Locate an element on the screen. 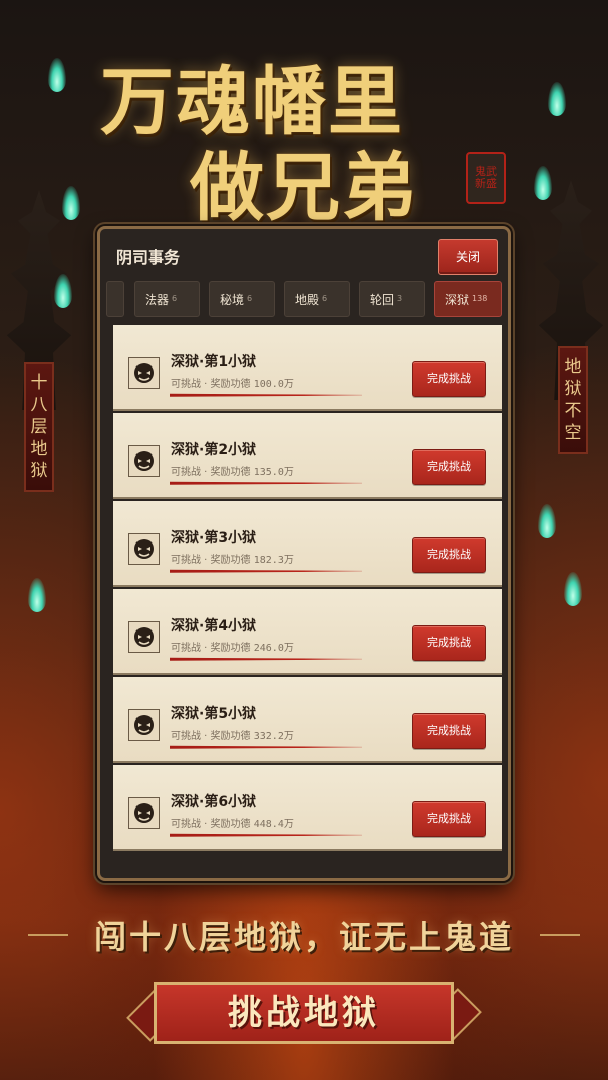  task-title: 深狱·第5小狱 is located at coordinates (214, 714).